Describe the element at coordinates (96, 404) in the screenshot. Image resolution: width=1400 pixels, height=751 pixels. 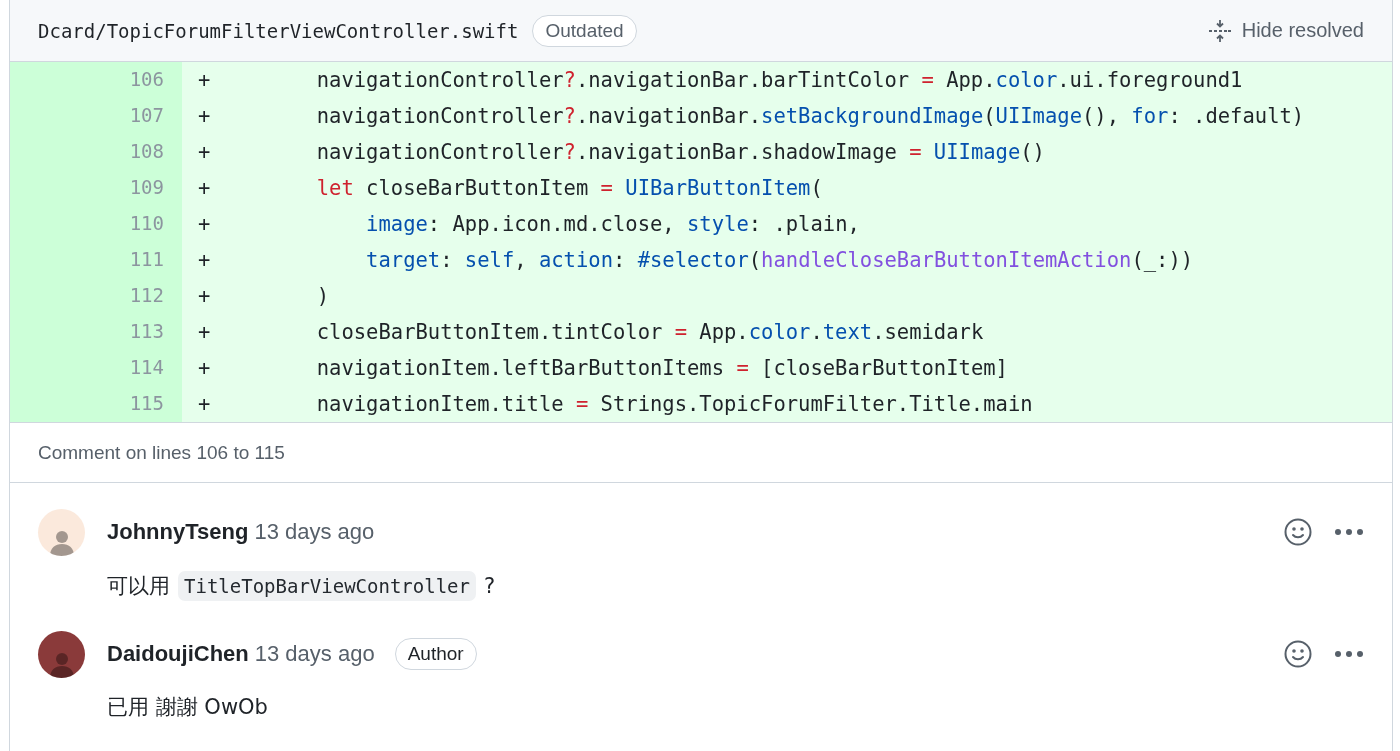
I see `line-number: 115` at that location.